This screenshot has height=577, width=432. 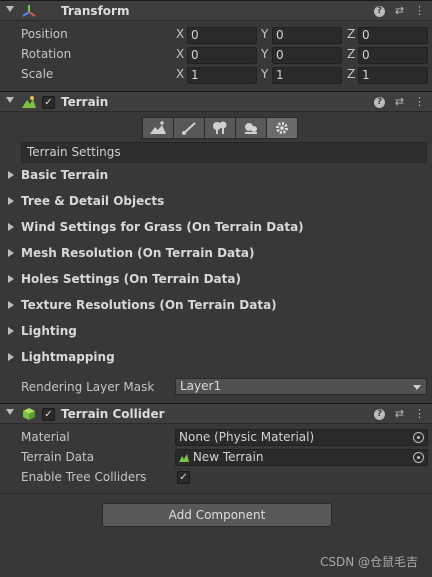 What do you see at coordinates (131, 253) in the screenshot?
I see `section-mesh-resolution: Mesh Resolution (On Terrain Data)` at bounding box center [131, 253].